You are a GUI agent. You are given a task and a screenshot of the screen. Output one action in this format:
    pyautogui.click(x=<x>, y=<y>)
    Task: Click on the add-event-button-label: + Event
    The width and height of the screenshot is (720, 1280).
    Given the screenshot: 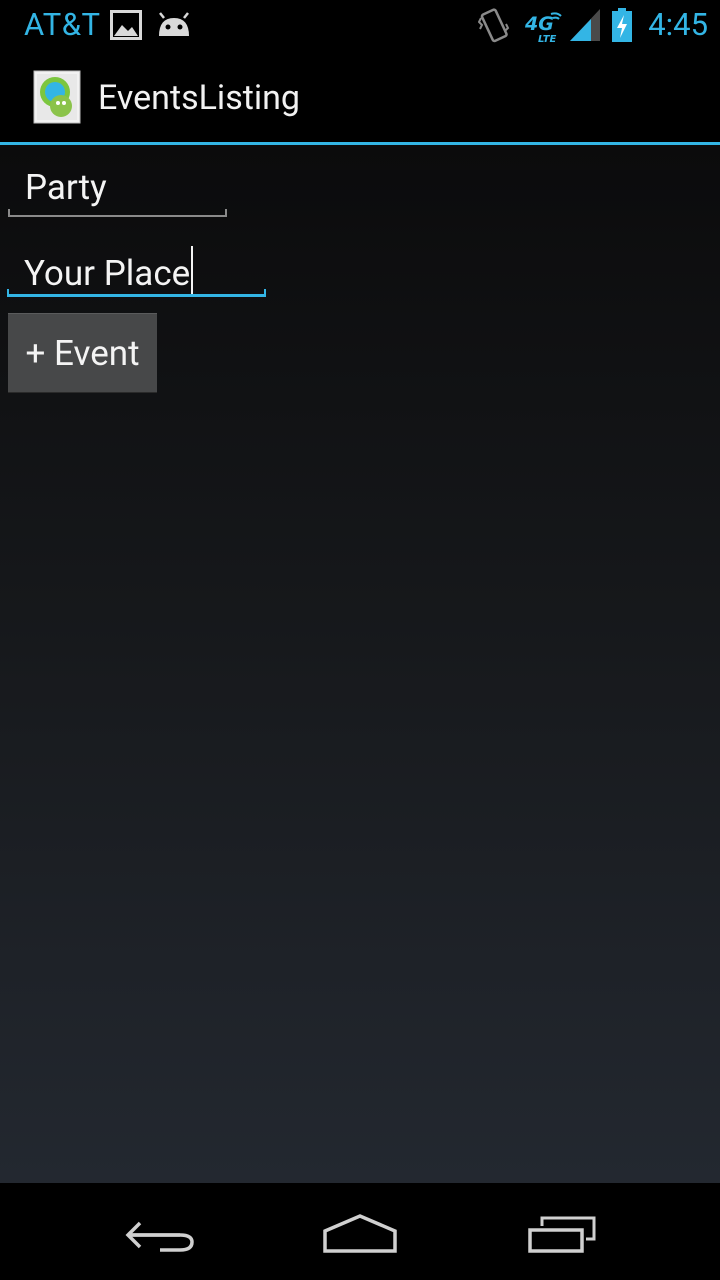 What is the action you would take?
    pyautogui.click(x=82, y=353)
    